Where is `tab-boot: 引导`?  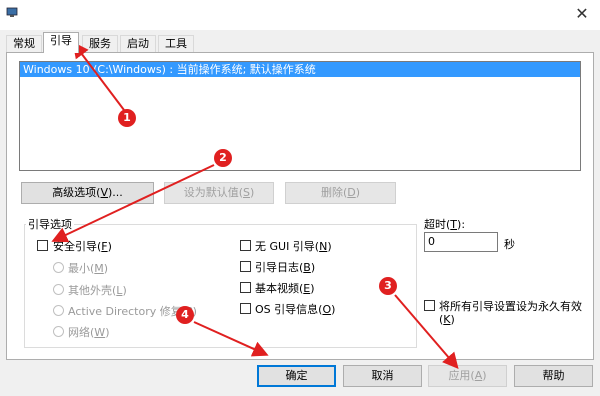 tab-boot: 引导 is located at coordinates (61, 42).